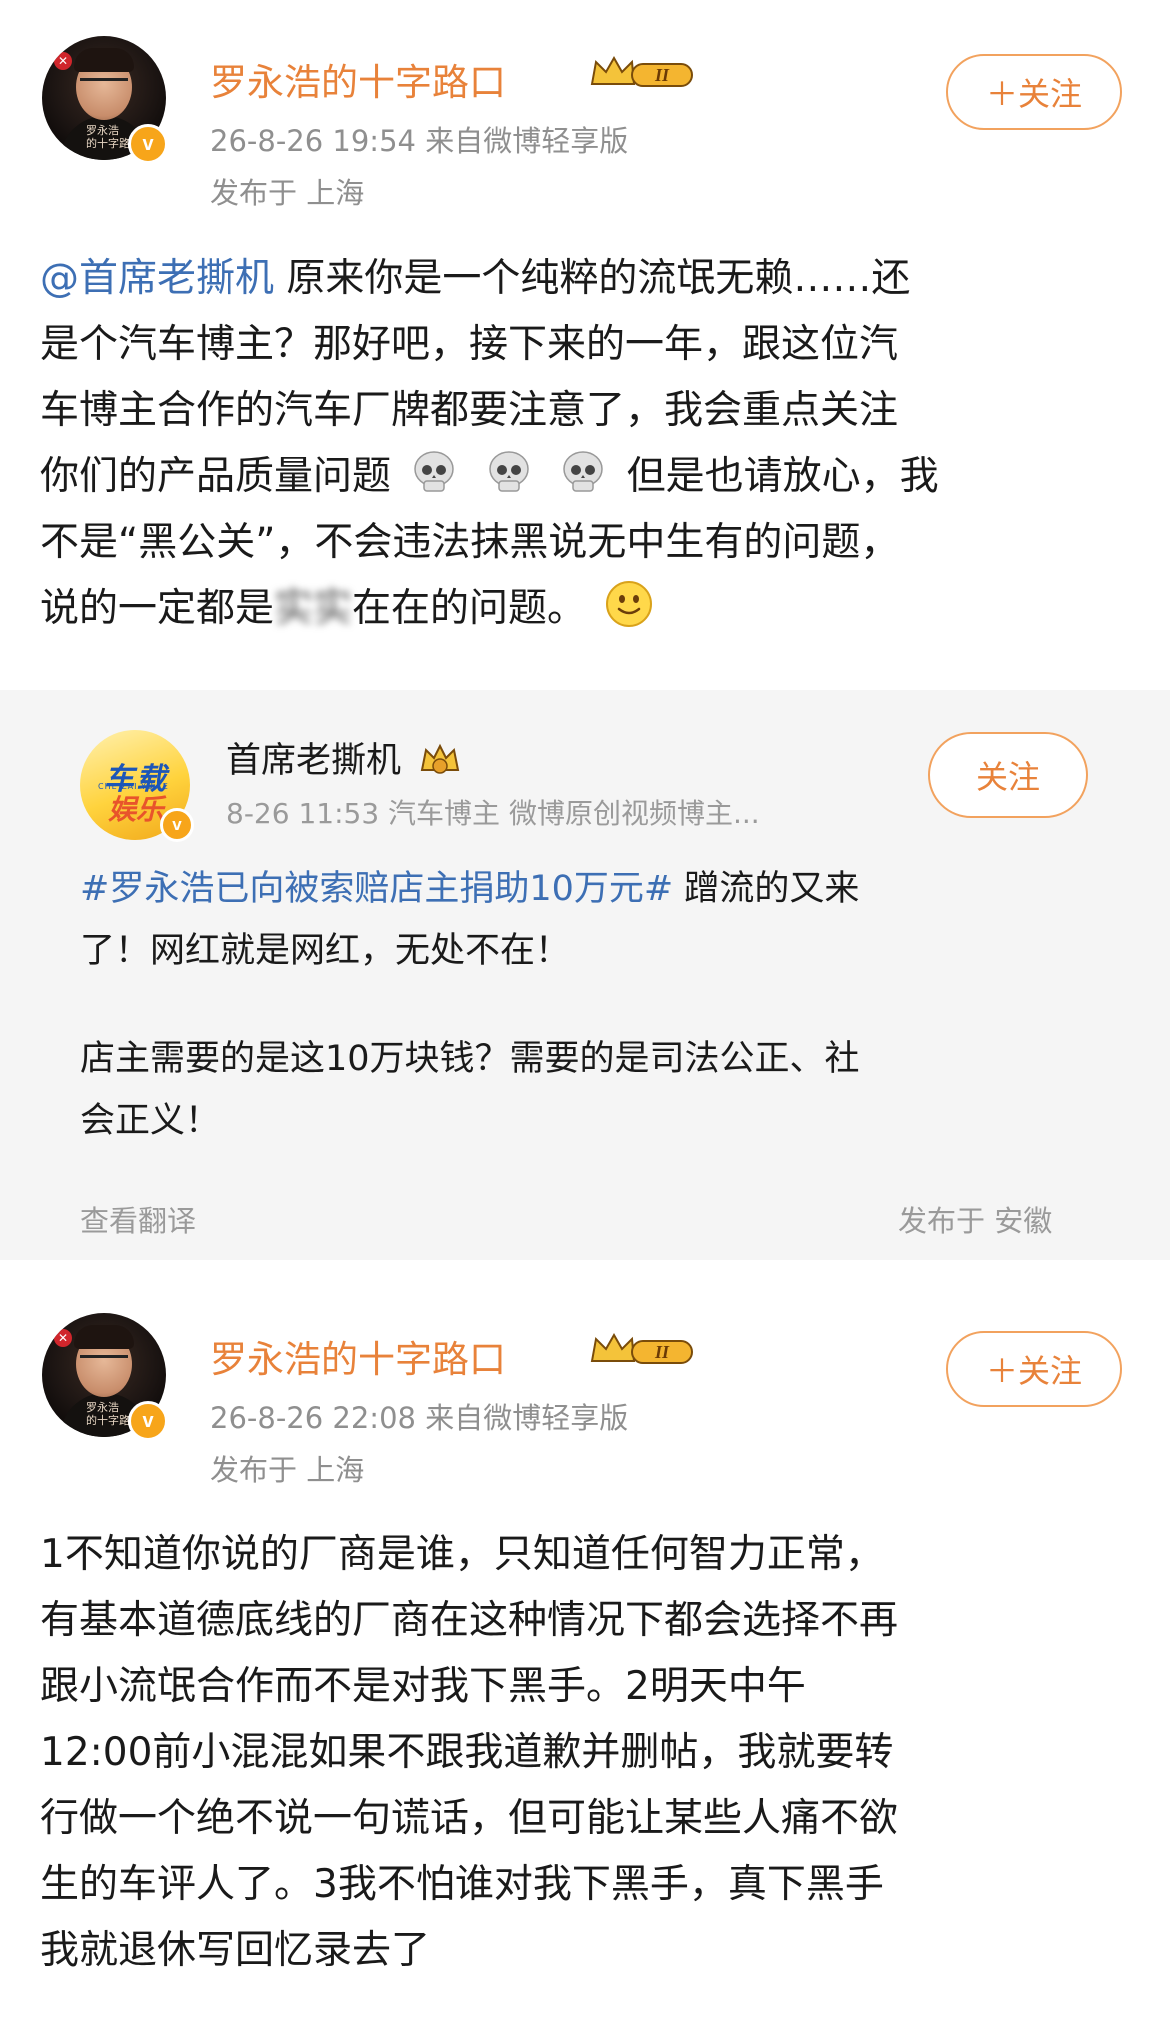 Image resolution: width=1170 pixels, height=2041 pixels. Describe the element at coordinates (590, 1090) in the screenshot. I see `repost-text-para2: 店主需要的是这10万块钱？需要的是司法公正、社 会正义！` at that location.